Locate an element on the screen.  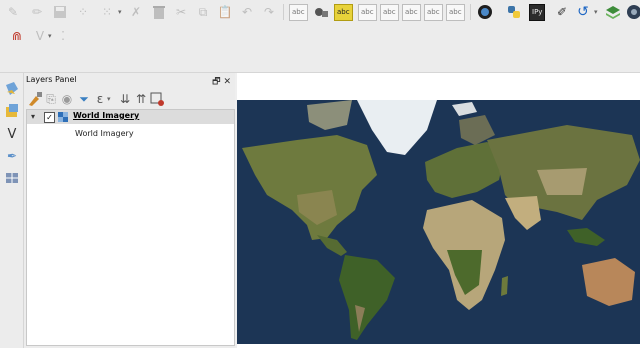
label-rotate-icon: abc is located at coordinates (411, 12).